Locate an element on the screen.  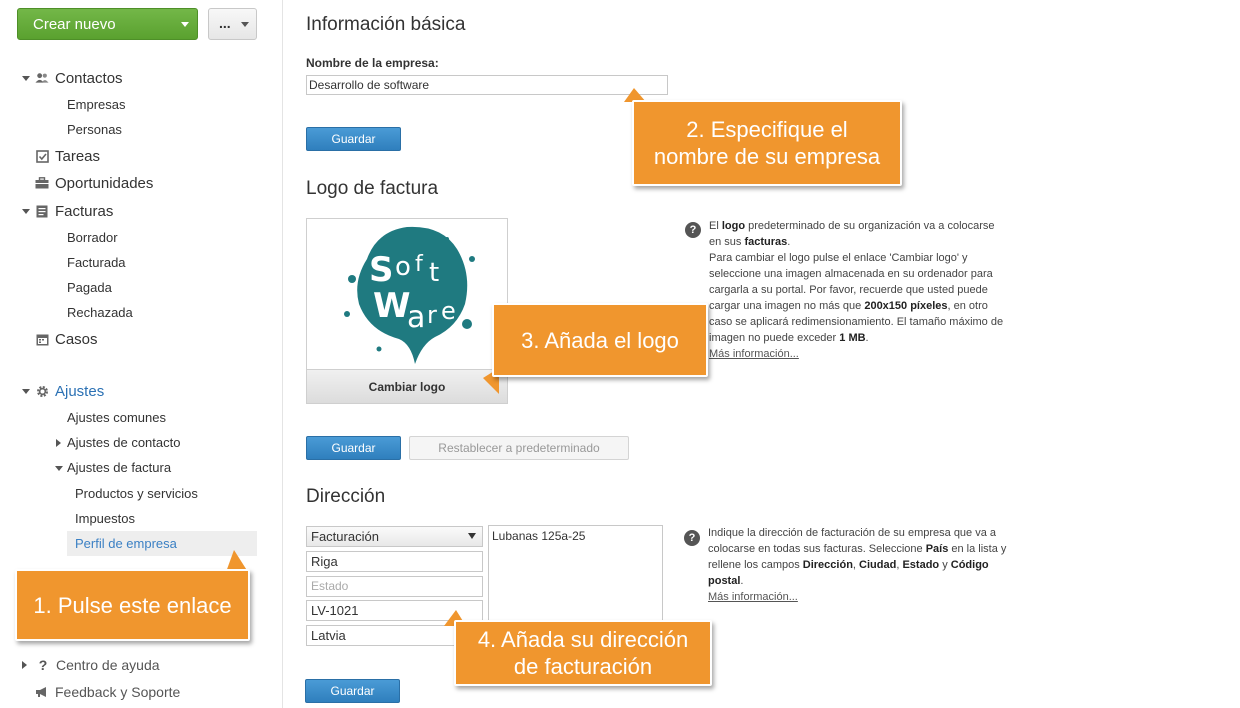
calendar-icon is located at coordinates (42, 339).